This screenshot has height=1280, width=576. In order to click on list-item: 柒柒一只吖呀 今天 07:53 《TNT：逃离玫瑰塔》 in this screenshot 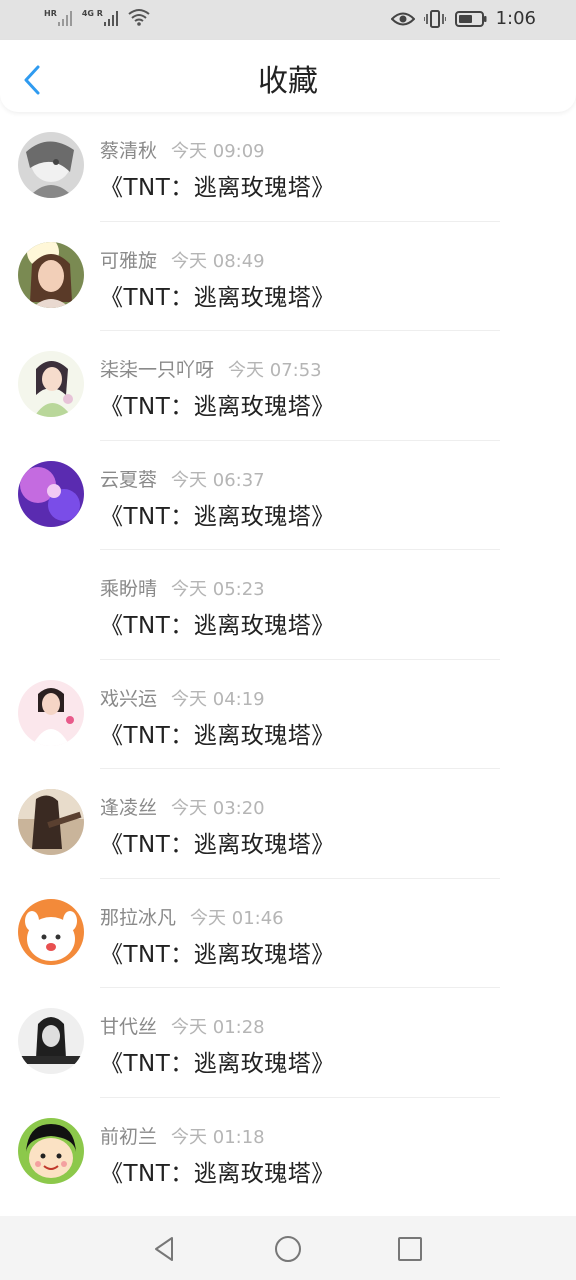, I will do `click(288, 386)`.